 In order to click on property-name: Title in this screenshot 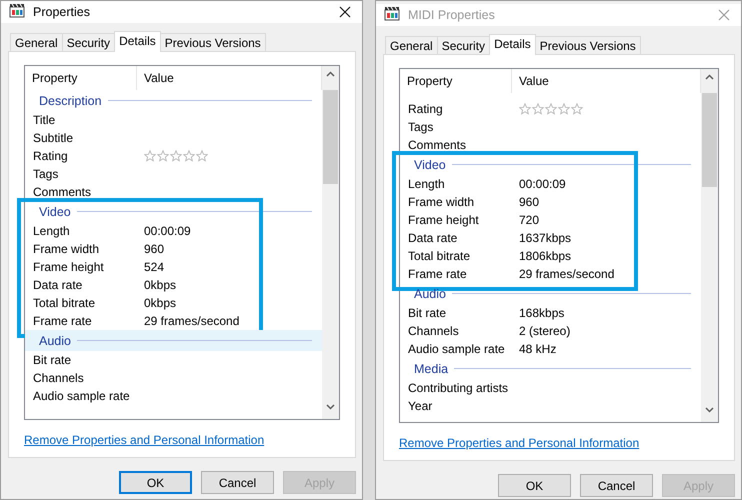, I will do `click(44, 120)`.